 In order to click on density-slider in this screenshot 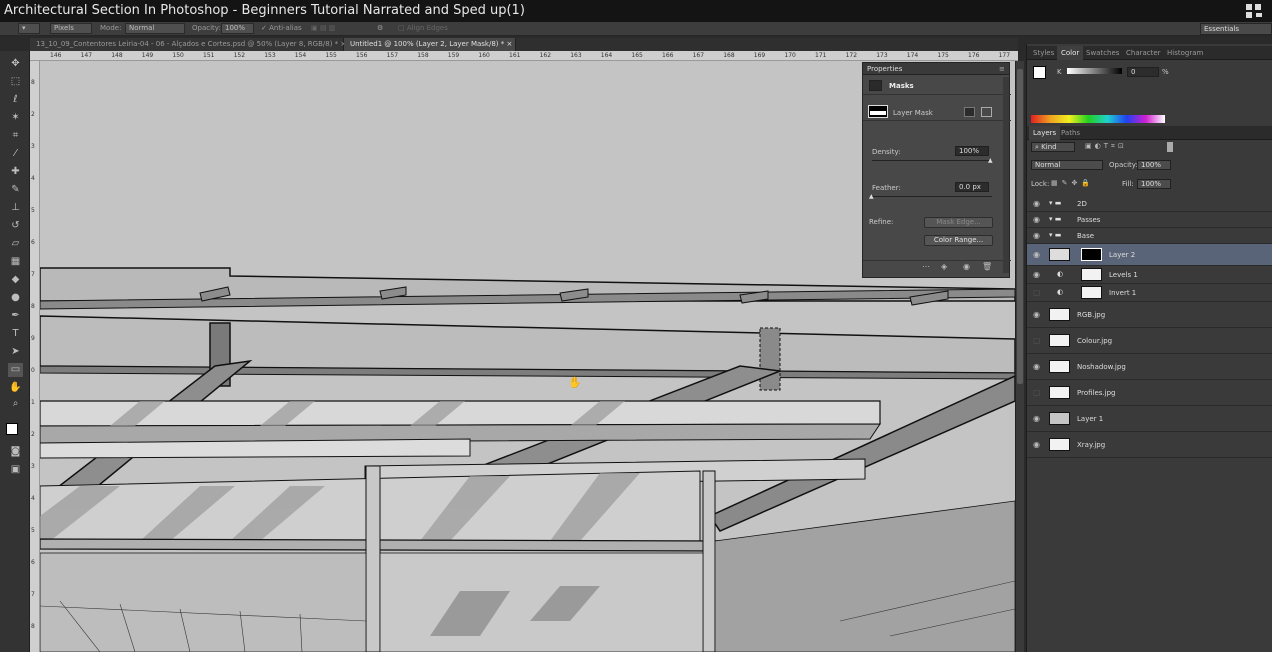, I will do `click(932, 160)`.